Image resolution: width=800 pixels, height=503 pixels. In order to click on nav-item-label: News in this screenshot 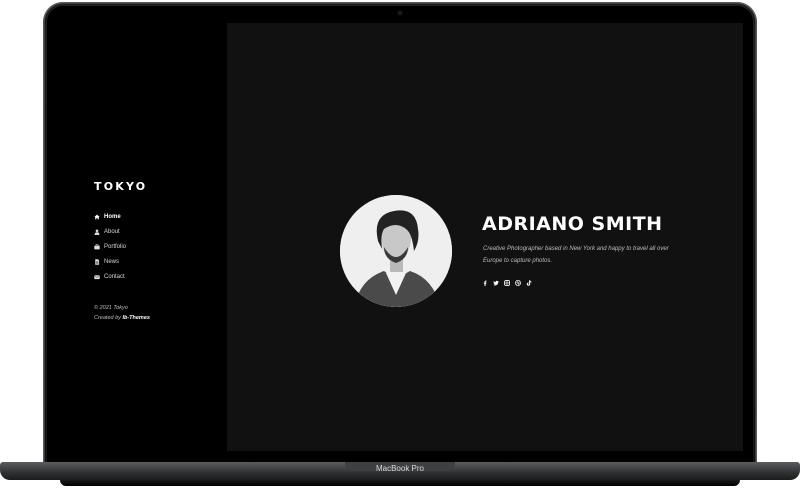, I will do `click(112, 261)`.